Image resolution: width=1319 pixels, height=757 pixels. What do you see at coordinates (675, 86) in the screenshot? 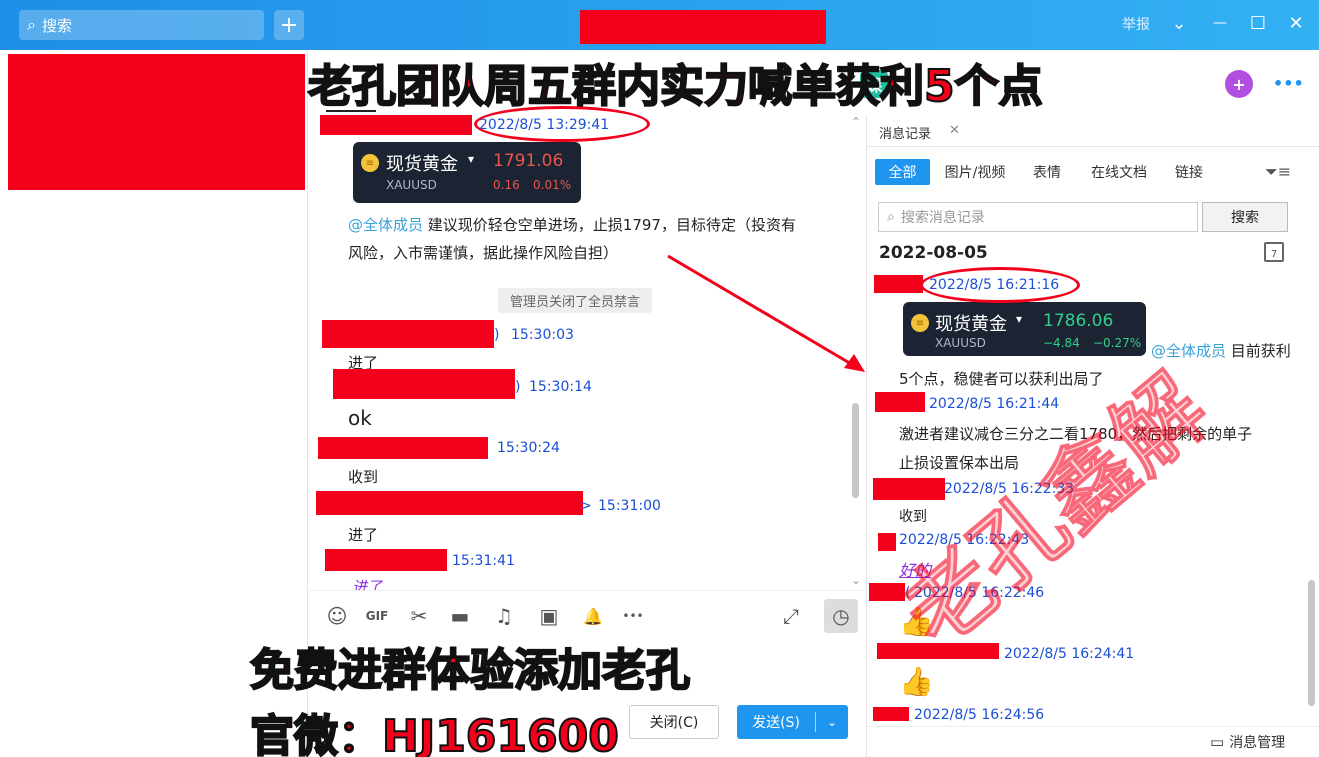
I see `promo-headline: 老孔团队周五群内实力喊单获利5个点` at bounding box center [675, 86].